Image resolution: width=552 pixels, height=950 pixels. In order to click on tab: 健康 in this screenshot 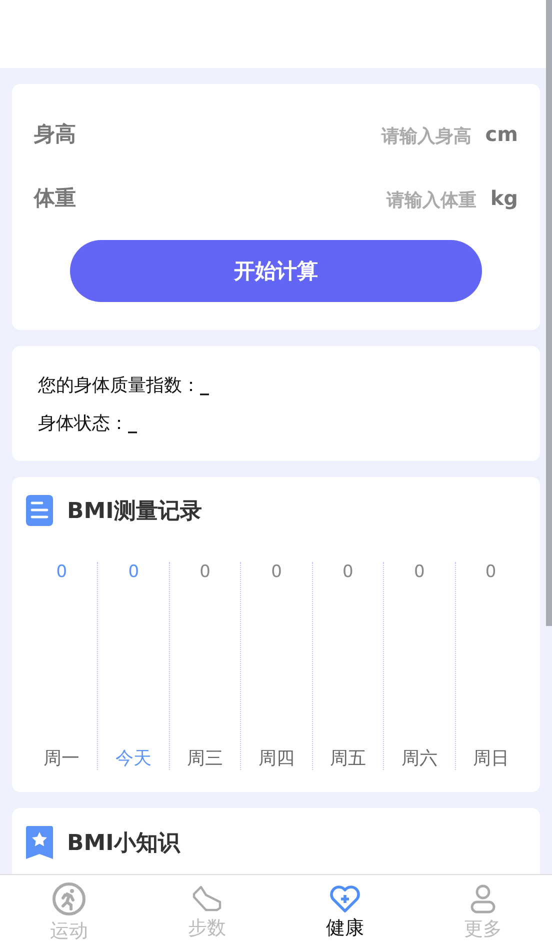, I will do `click(345, 912)`.